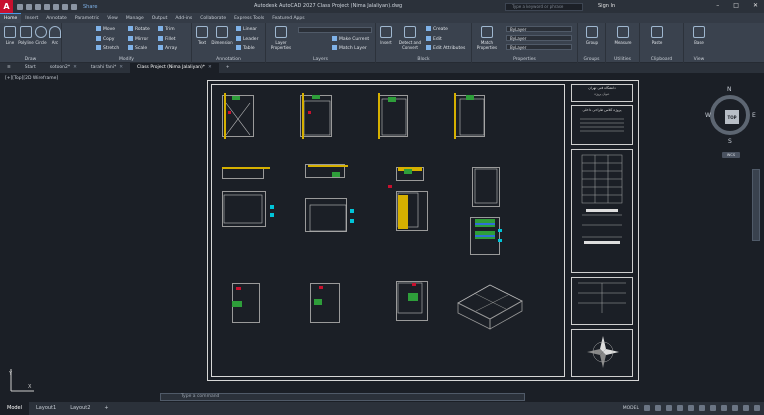 Image resolution: width=764 pixels, height=415 pixels. I want to click on draw-panel-title: Draw, so click(30, 59).